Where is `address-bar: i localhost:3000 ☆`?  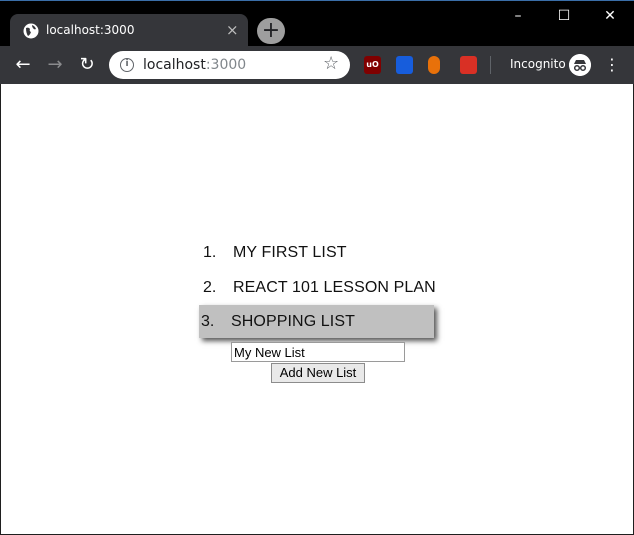 address-bar: i localhost:3000 ☆ is located at coordinates (229, 65).